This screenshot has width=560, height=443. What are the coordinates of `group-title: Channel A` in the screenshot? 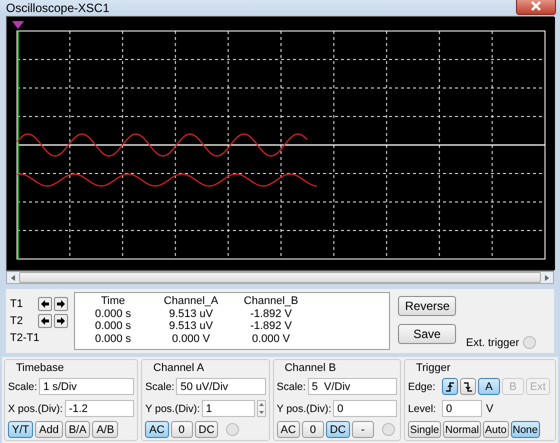 It's located at (179, 368).